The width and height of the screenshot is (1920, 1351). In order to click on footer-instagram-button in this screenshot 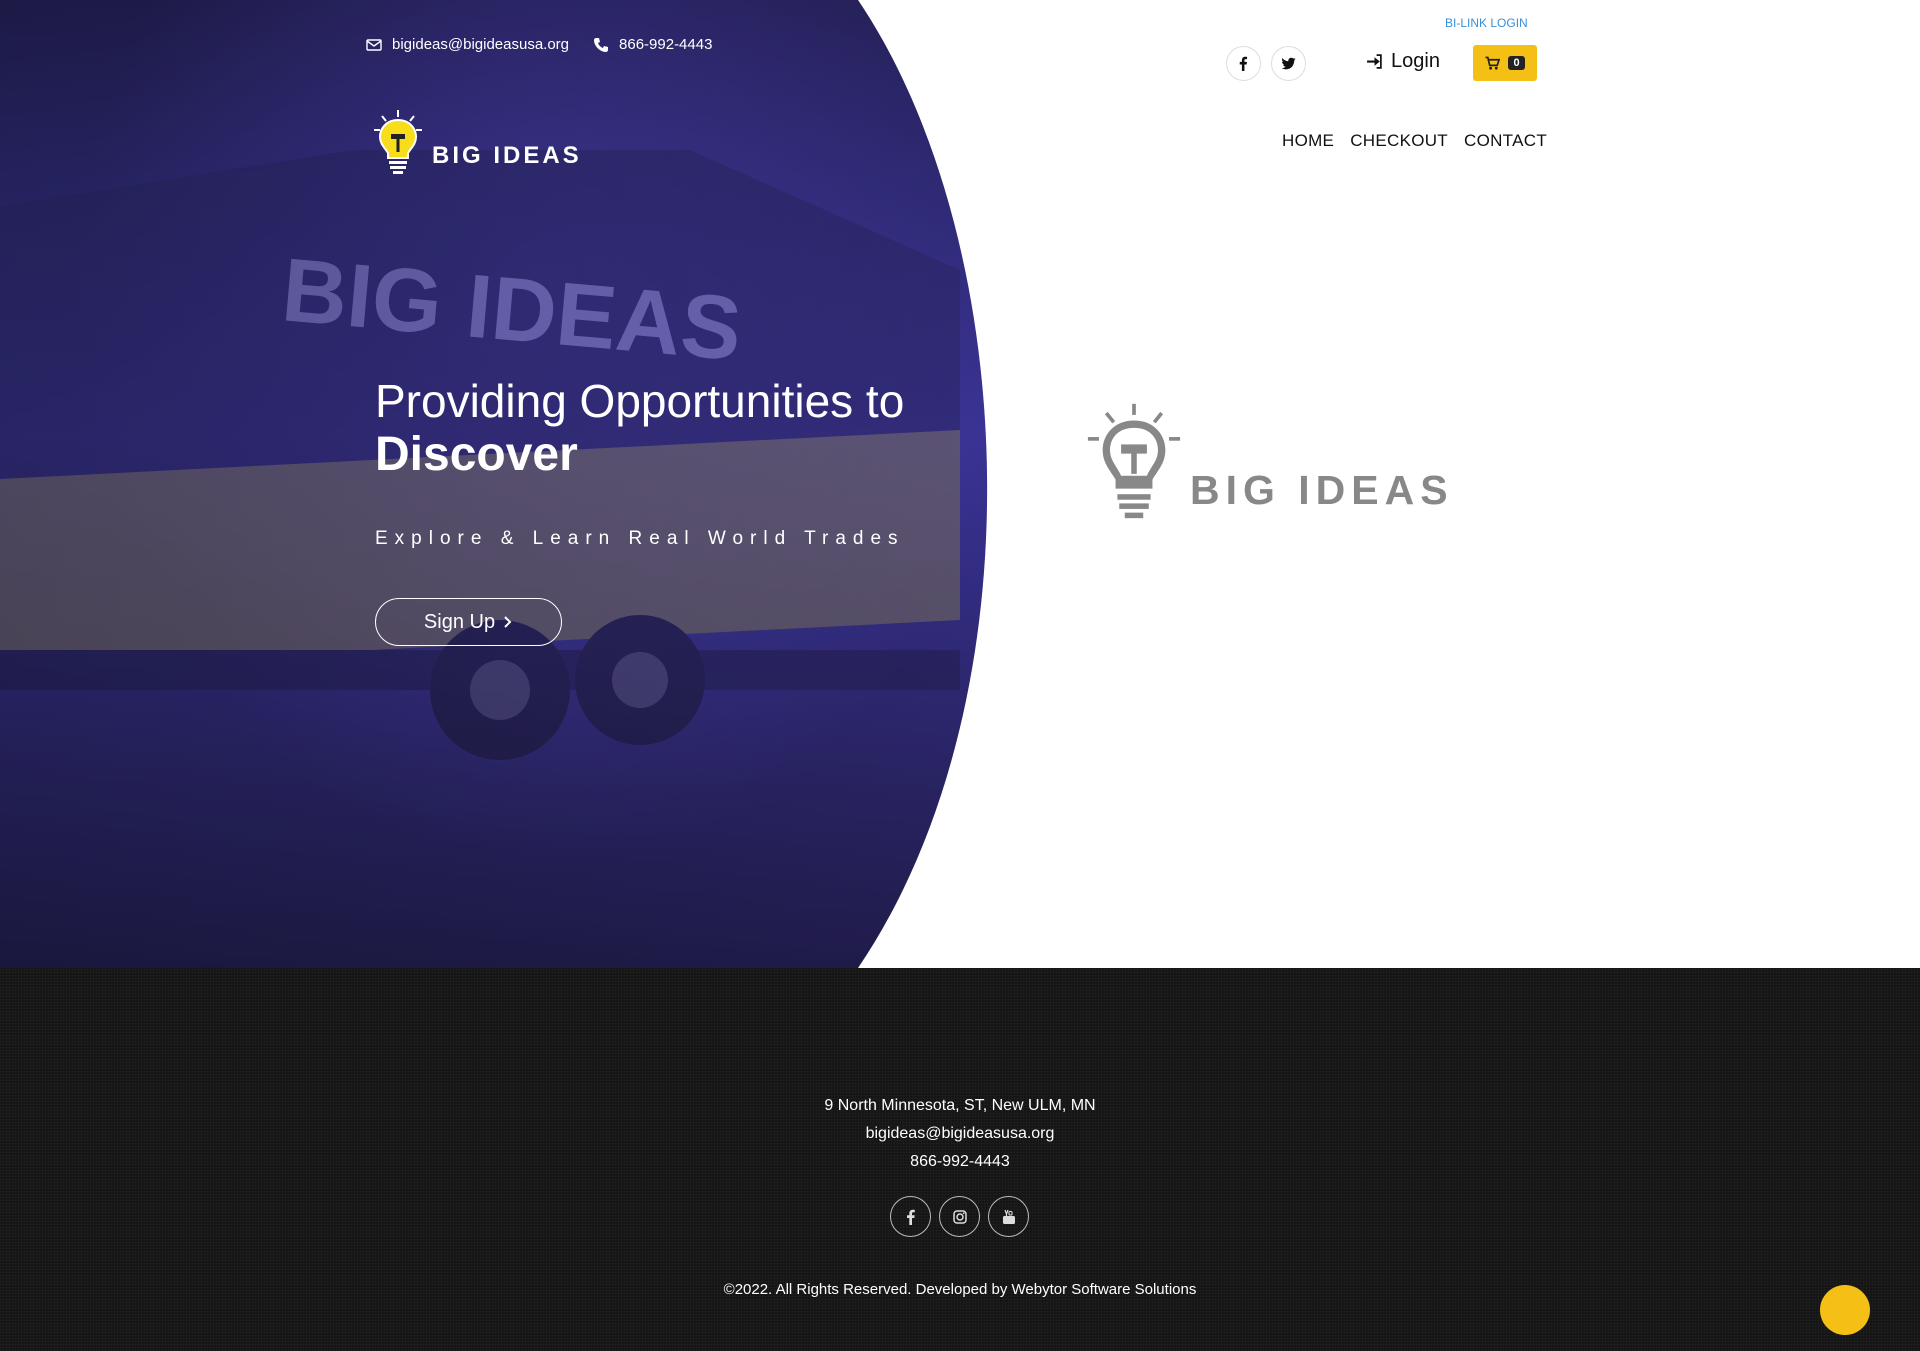, I will do `click(959, 1216)`.